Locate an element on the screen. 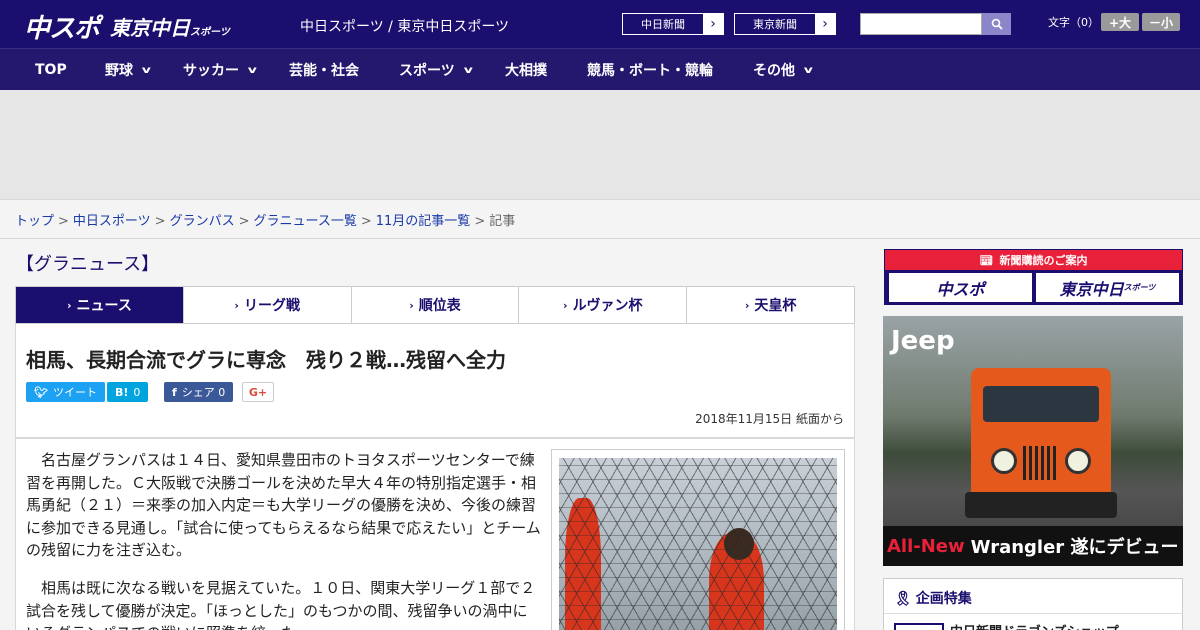 The width and height of the screenshot is (1200, 630). facebook-share-button: f シェア 0 is located at coordinates (199, 392).